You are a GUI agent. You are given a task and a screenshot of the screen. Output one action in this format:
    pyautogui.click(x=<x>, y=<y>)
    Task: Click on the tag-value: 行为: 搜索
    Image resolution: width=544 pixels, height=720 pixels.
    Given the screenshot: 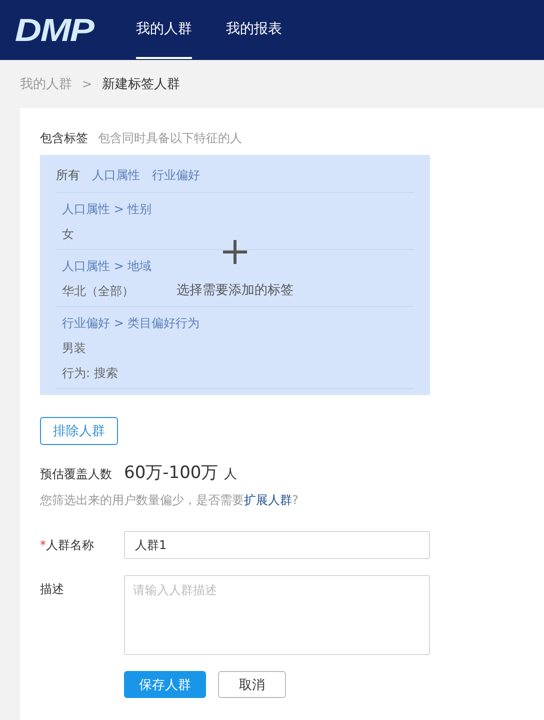 What is the action you would take?
    pyautogui.click(x=90, y=373)
    